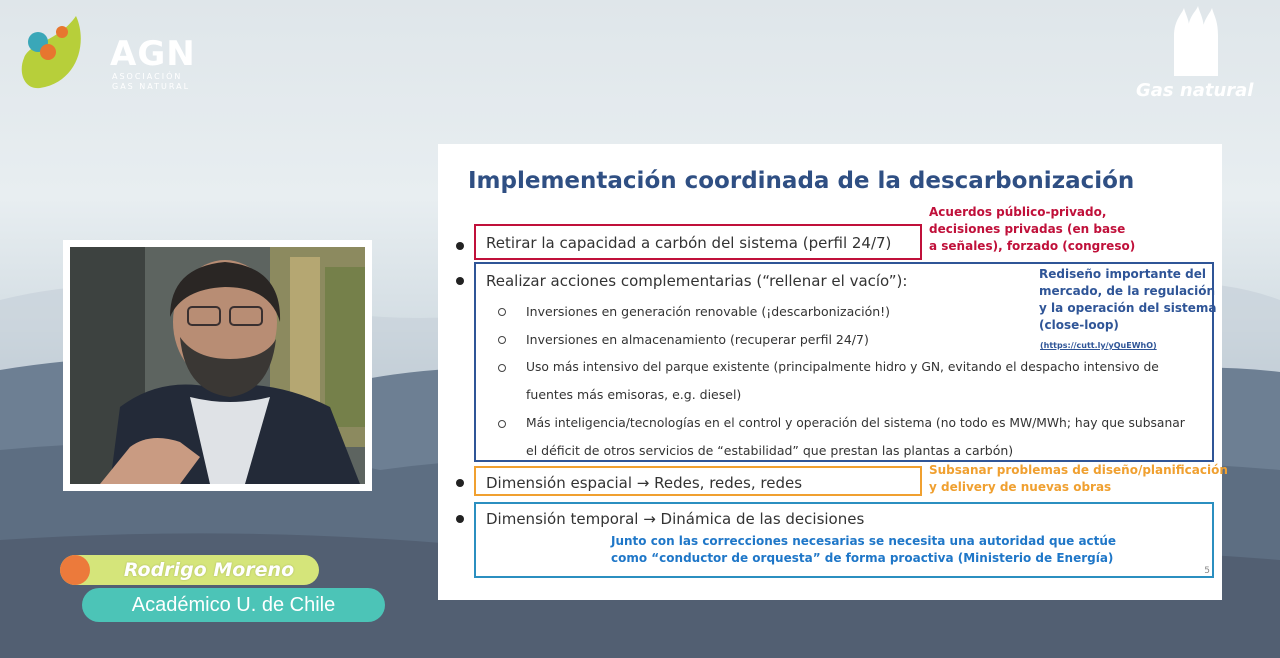  I want to click on webcam-feed, so click(217, 365).